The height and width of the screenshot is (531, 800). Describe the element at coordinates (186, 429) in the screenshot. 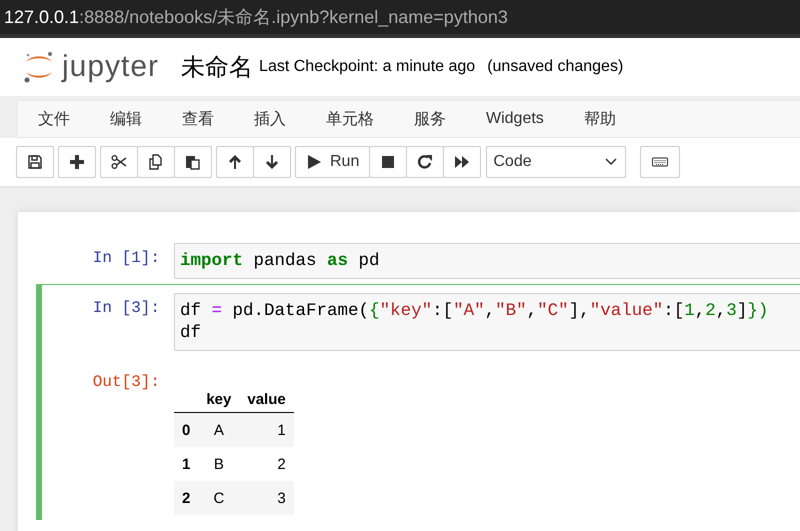

I see `row-index: 0` at that location.